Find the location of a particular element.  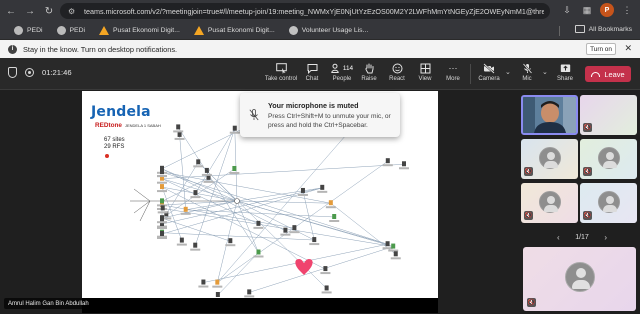

share-label: Share is located at coordinates (564, 79).